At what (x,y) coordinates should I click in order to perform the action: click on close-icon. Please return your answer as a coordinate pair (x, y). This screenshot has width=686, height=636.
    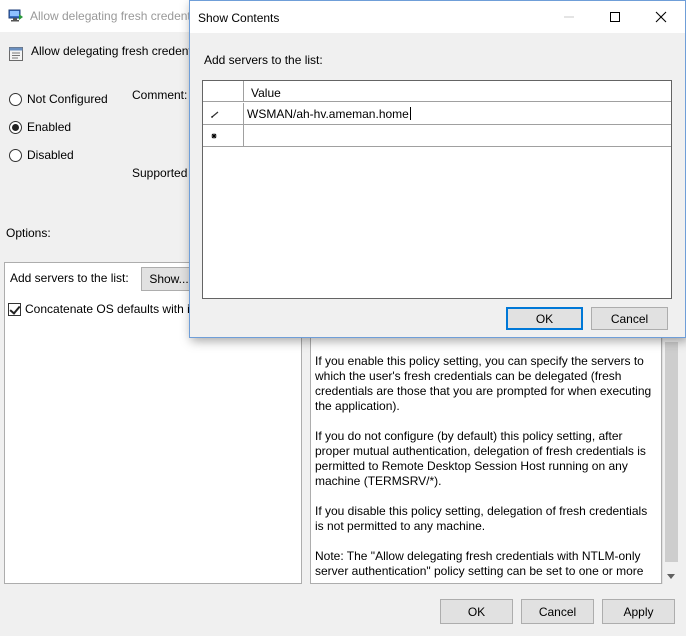
    Looking at the image, I should click on (661, 17).